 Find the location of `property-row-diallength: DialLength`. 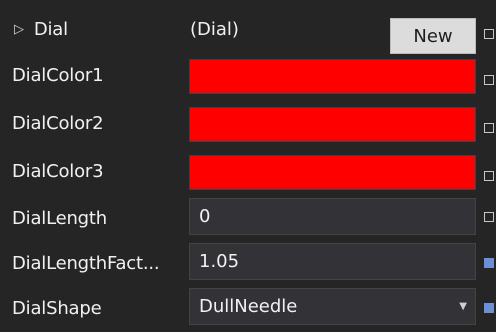

property-row-diallength: DialLength is located at coordinates (248, 218).